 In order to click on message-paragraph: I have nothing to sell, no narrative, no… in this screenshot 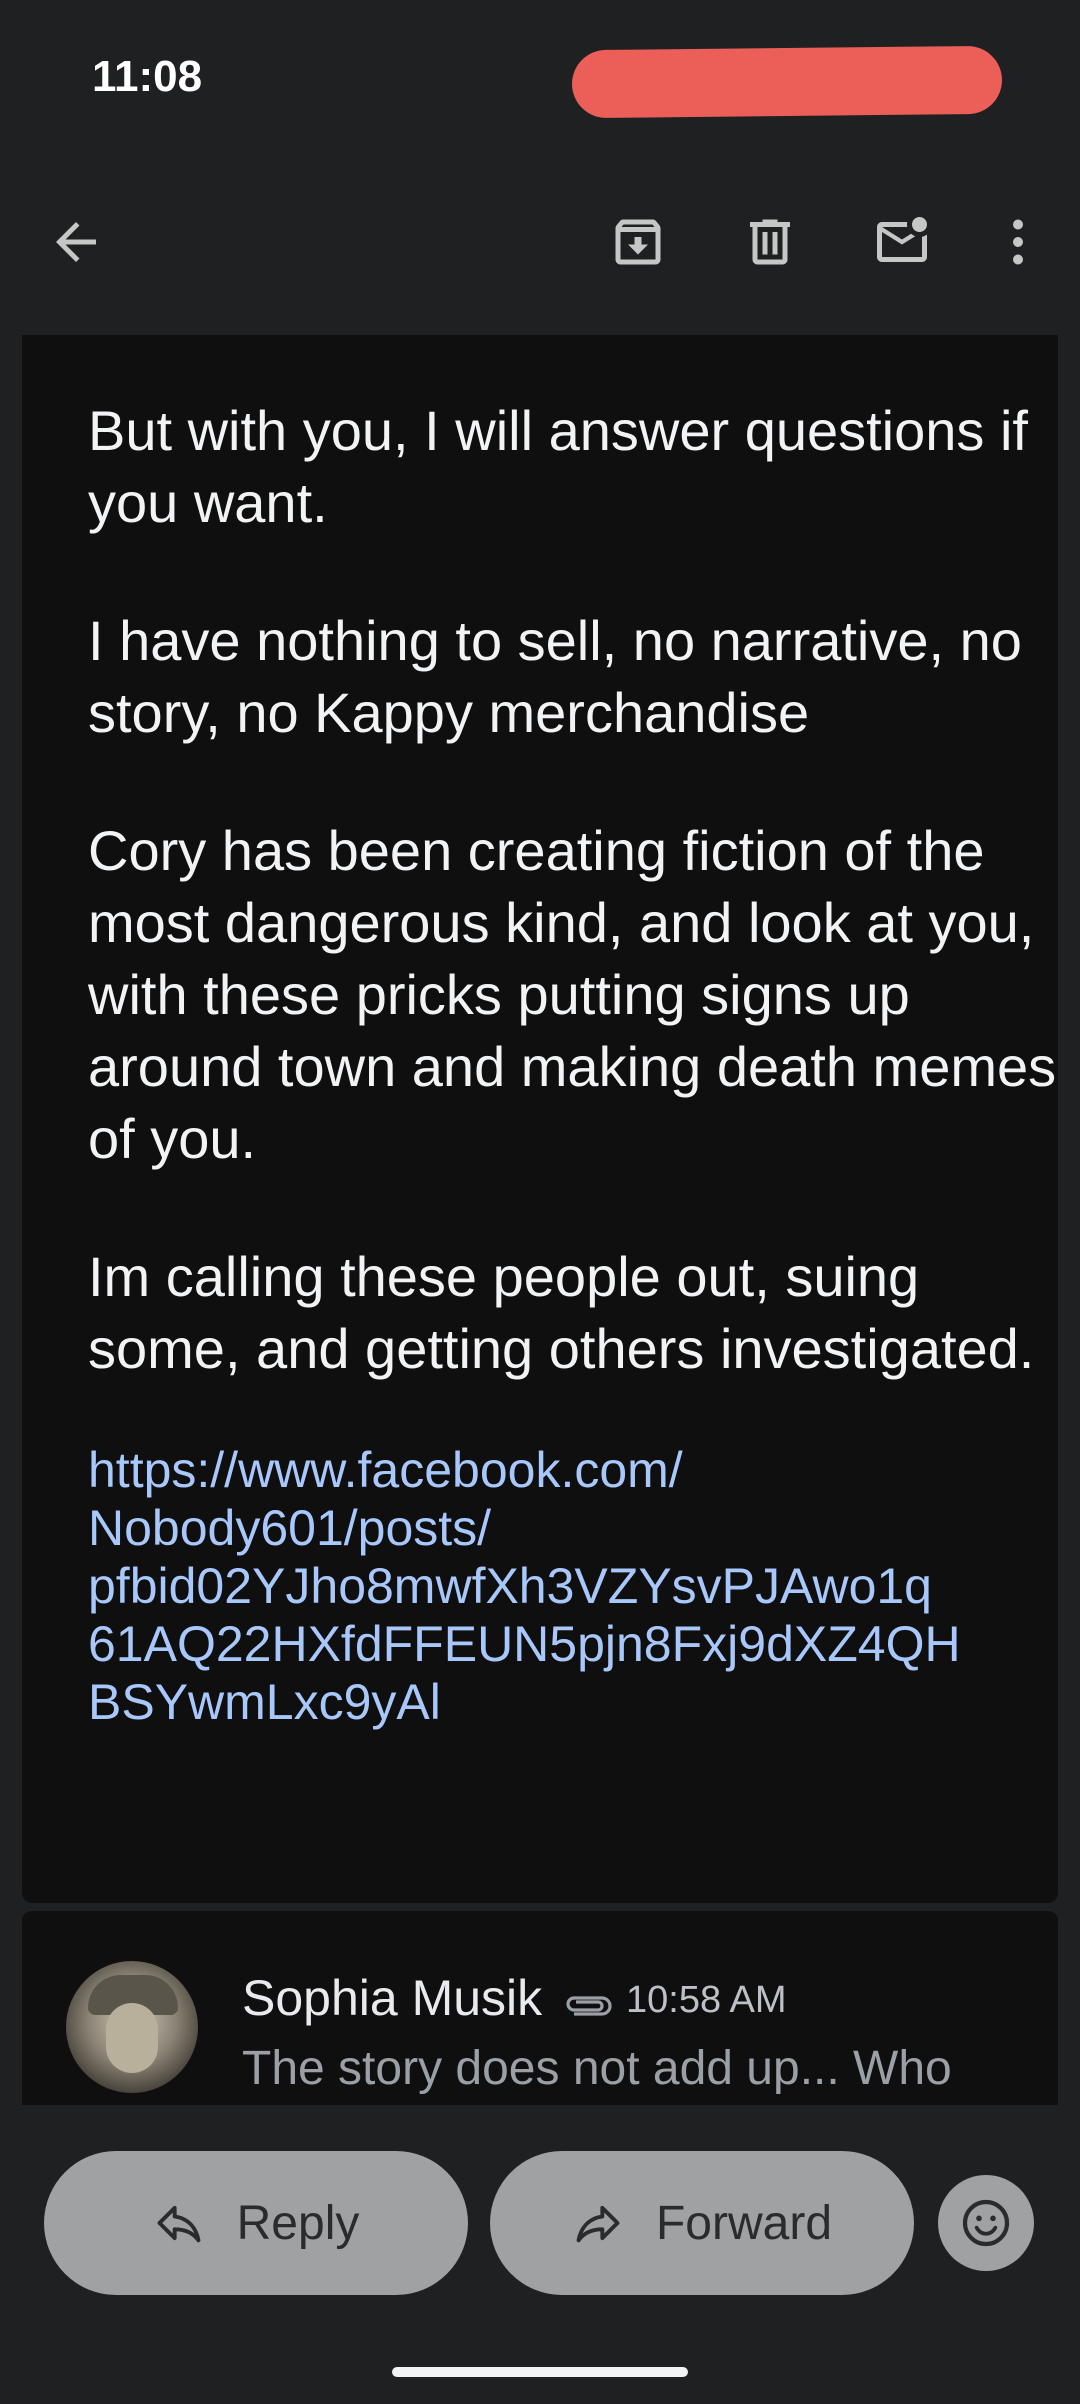, I will do `click(555, 676)`.